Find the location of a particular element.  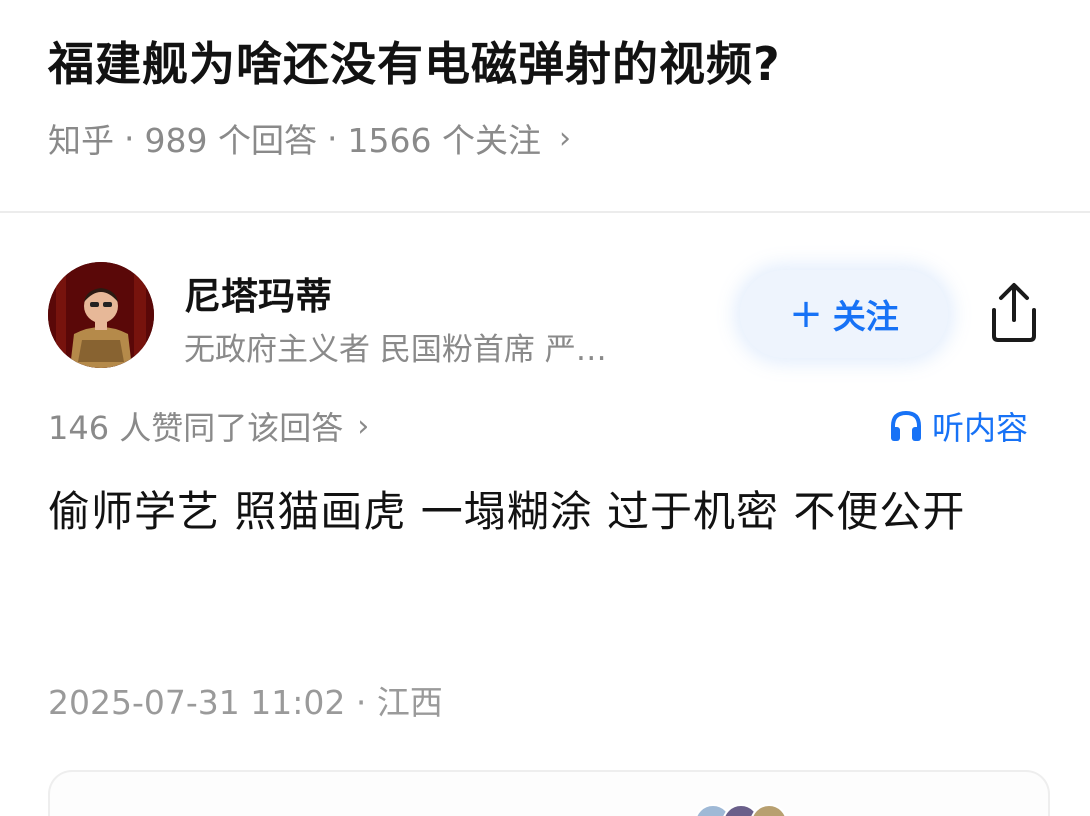

answer-content: 偷师学艺 照猫画虎 一塌糊涂 过于机密 不便公开 is located at coordinates (548, 512).